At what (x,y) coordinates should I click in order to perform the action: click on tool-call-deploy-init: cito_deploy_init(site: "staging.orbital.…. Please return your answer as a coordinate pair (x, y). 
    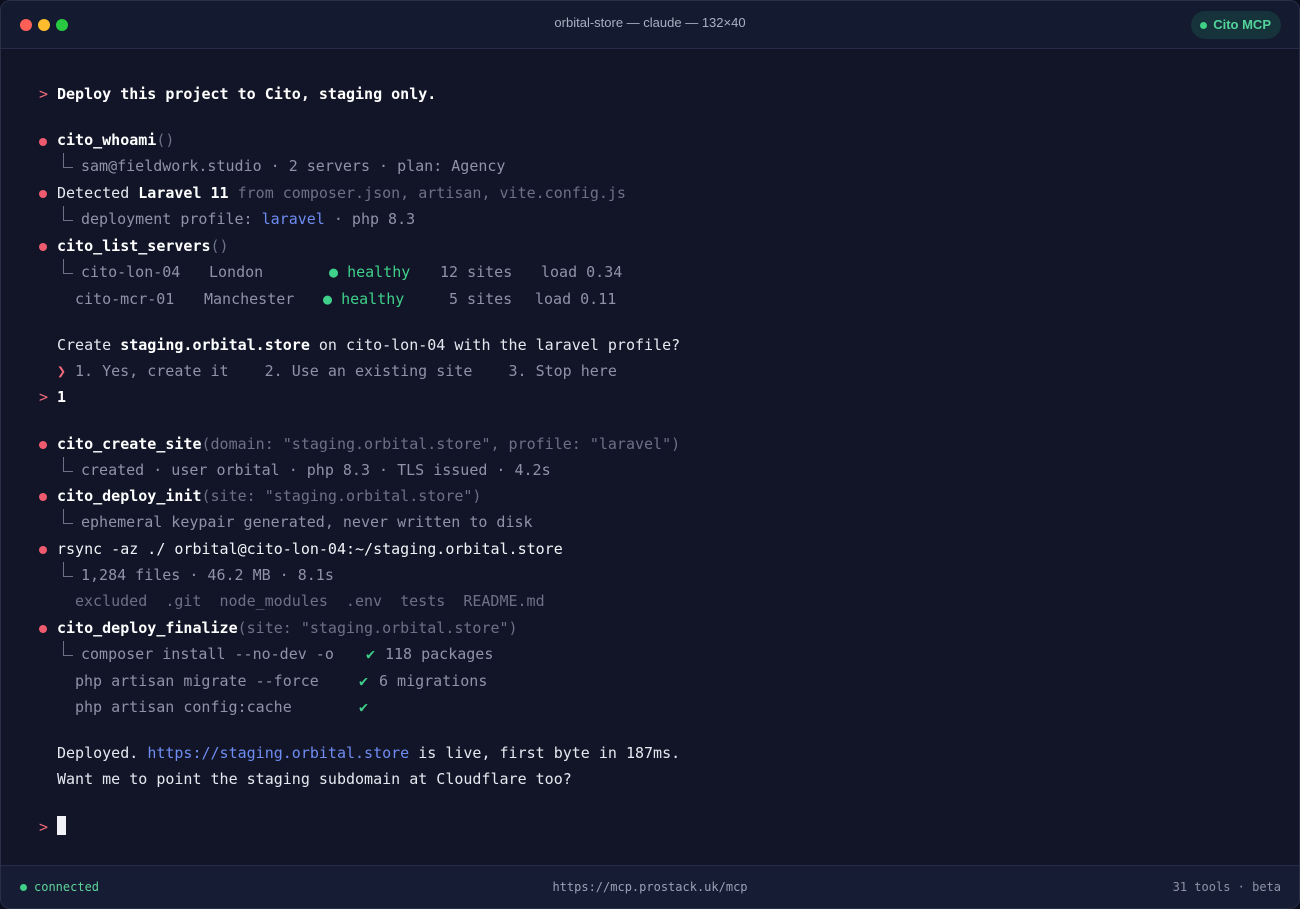
    Looking at the image, I should click on (269, 496).